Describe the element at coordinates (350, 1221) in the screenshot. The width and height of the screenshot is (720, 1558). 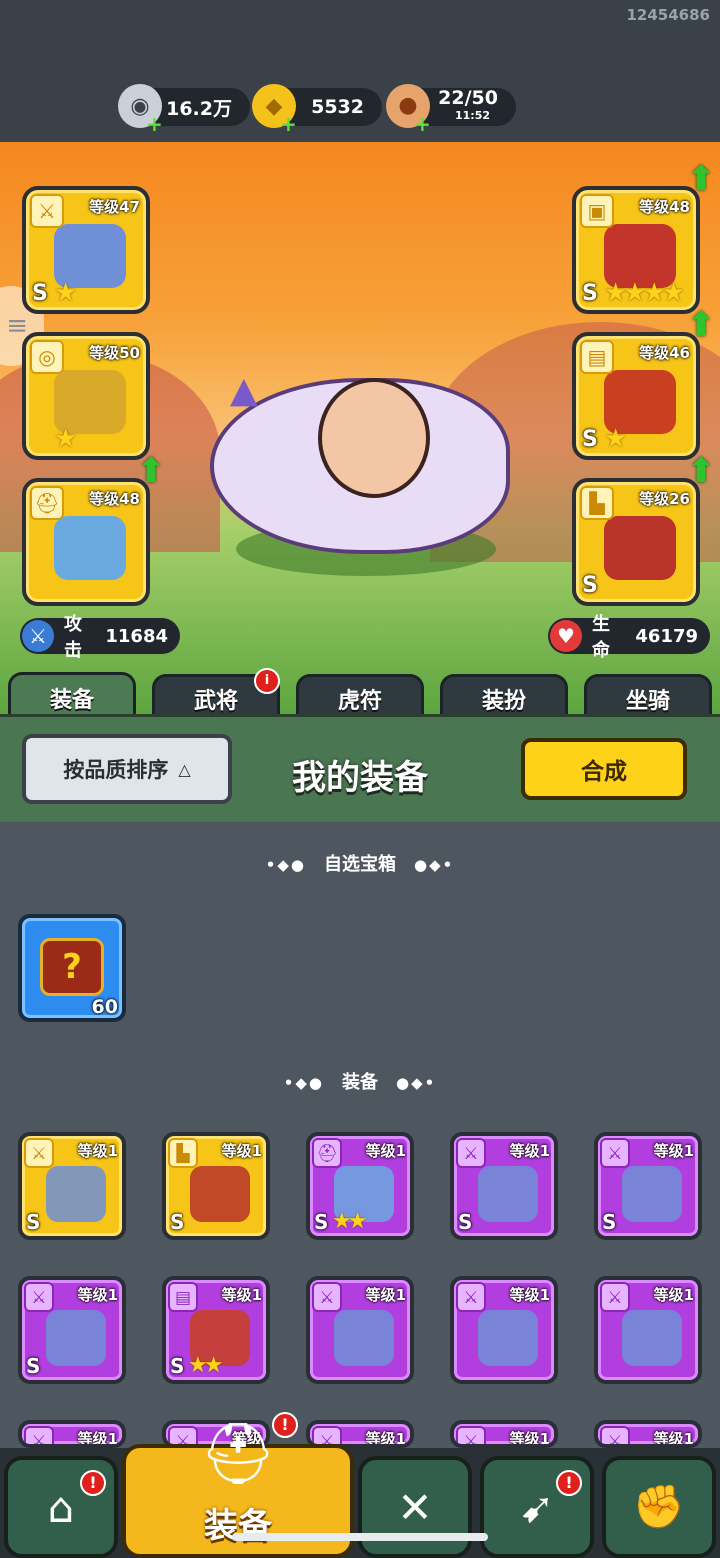
I see `star-rating: ★★` at that location.